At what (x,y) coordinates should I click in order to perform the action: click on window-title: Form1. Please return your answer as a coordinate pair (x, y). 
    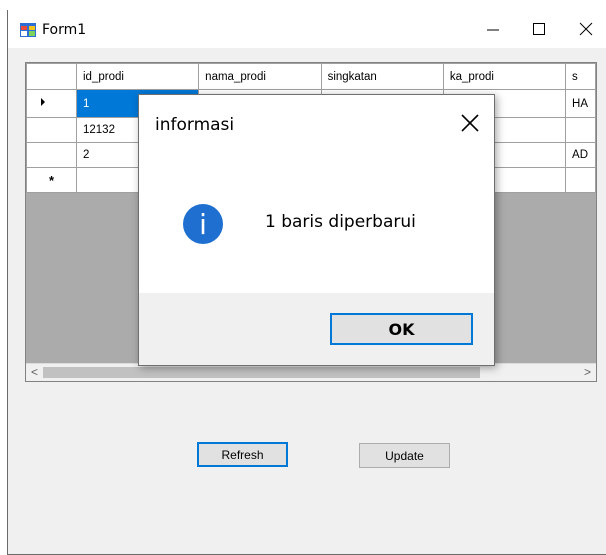
    Looking at the image, I should click on (64, 30).